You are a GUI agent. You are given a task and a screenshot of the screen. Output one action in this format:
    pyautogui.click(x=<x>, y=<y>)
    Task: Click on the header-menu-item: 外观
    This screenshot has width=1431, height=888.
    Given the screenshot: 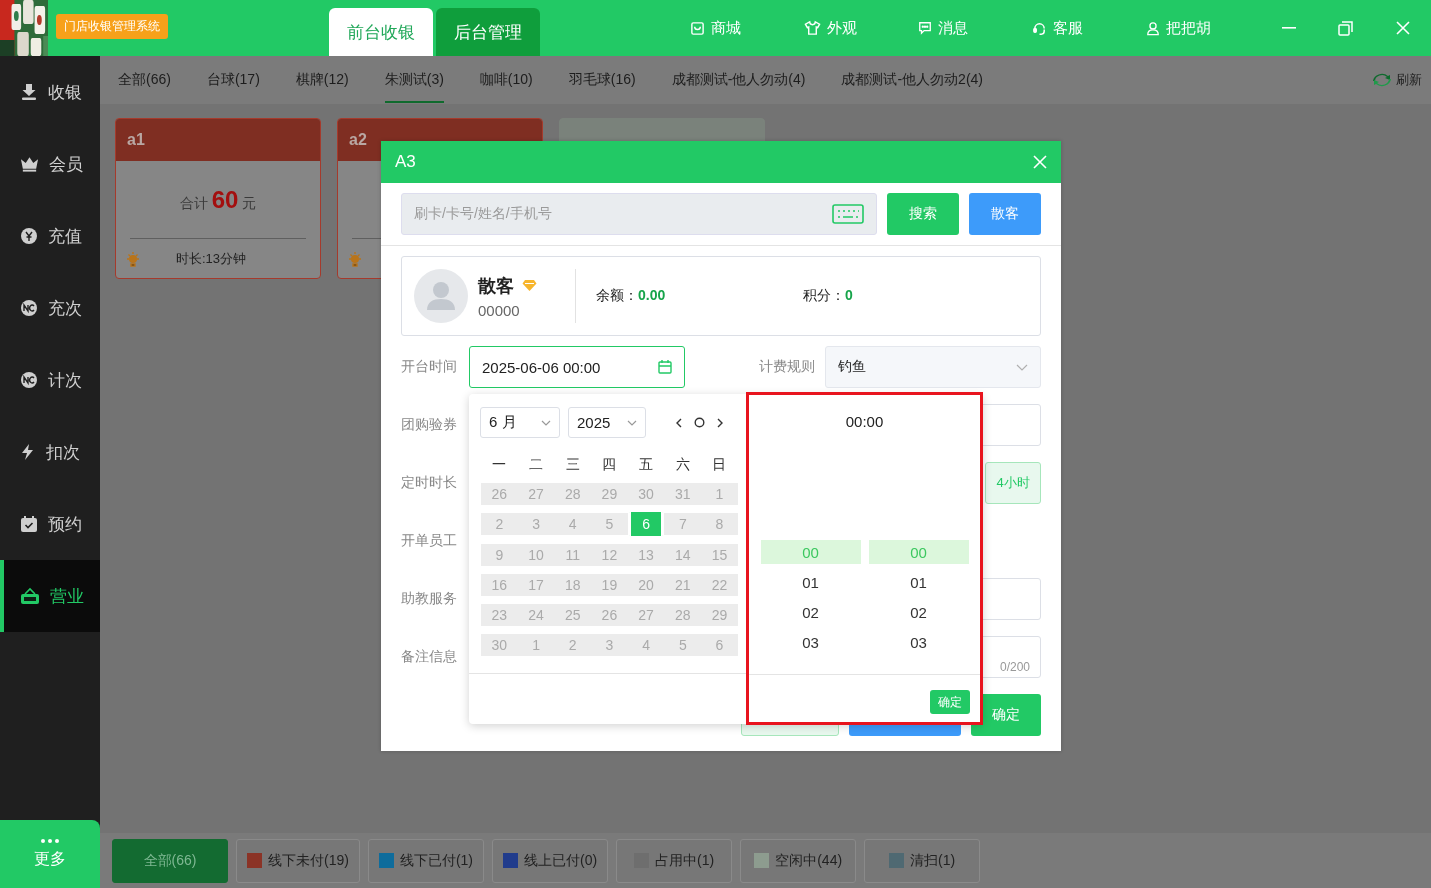 What is the action you would take?
    pyautogui.click(x=861, y=28)
    